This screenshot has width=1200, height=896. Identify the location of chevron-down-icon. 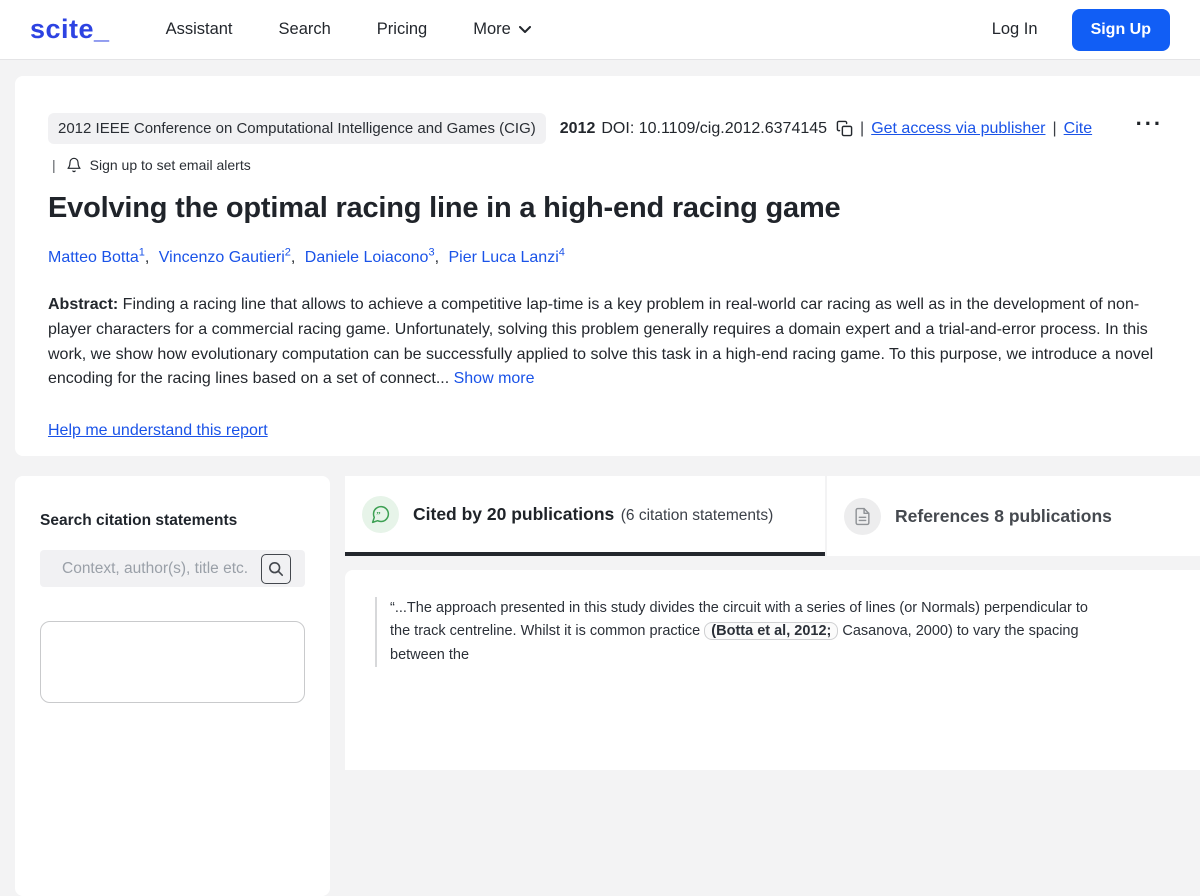
(524, 29).